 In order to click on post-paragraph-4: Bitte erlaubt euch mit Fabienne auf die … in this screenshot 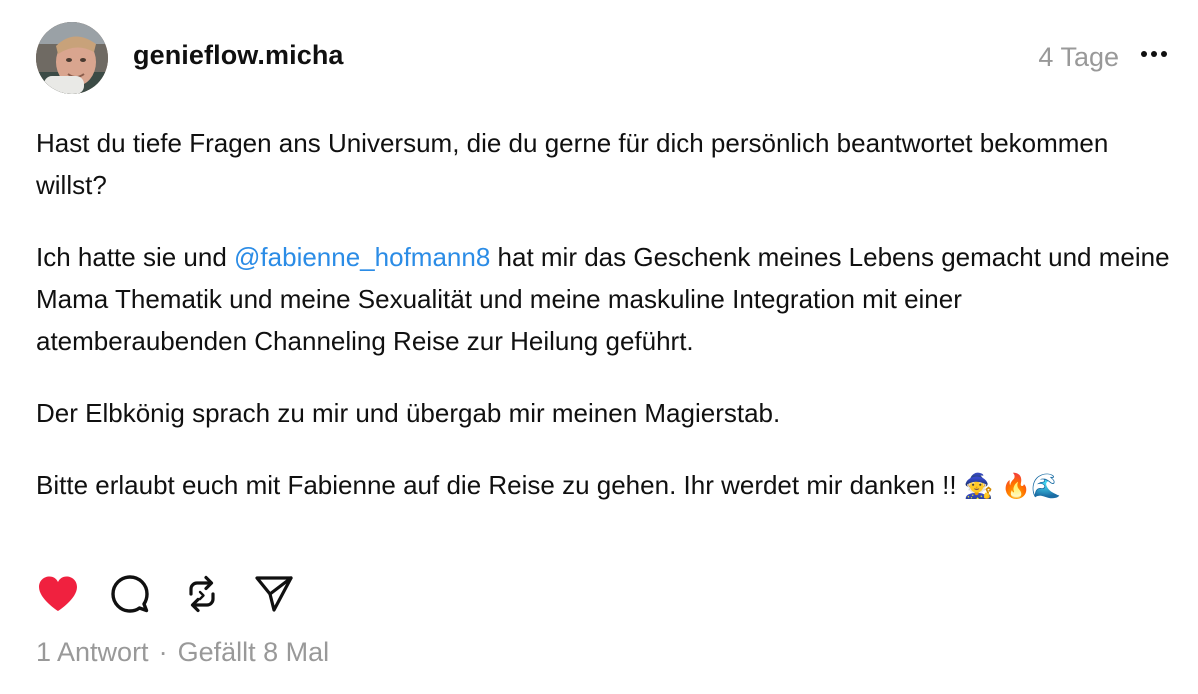, I will do `click(606, 485)`.